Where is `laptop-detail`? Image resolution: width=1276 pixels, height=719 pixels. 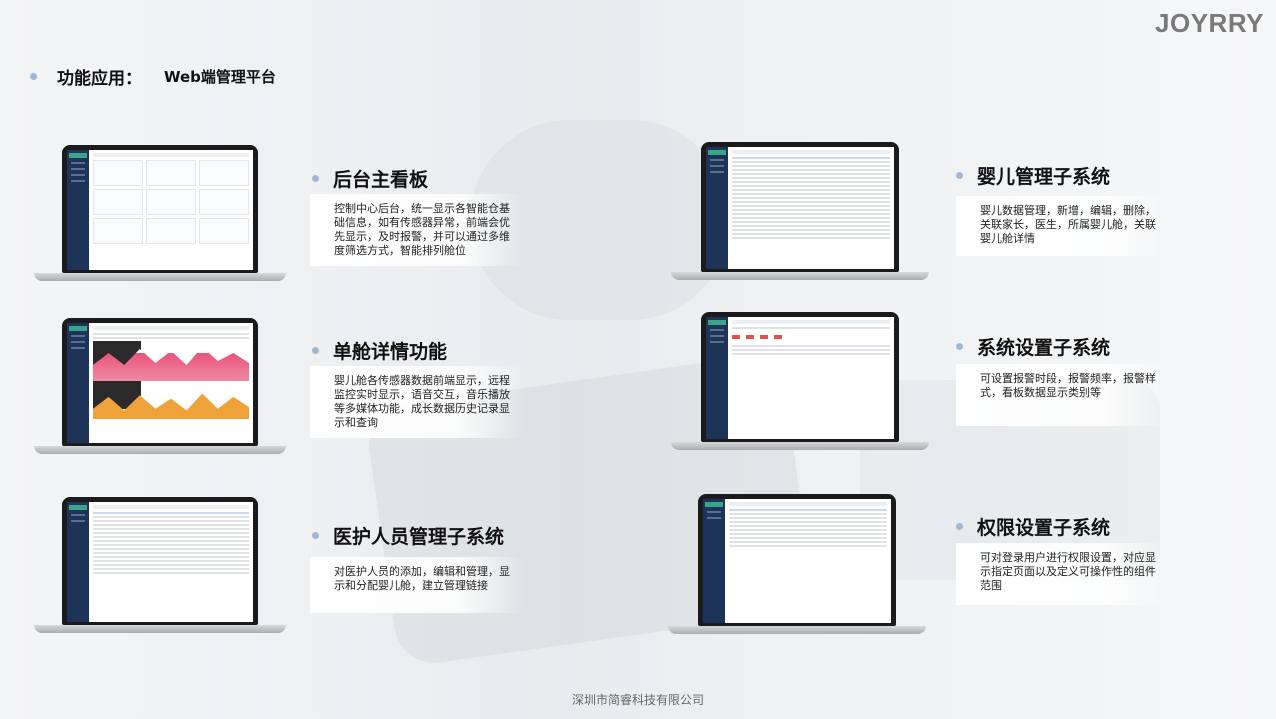
laptop-detail is located at coordinates (160, 391).